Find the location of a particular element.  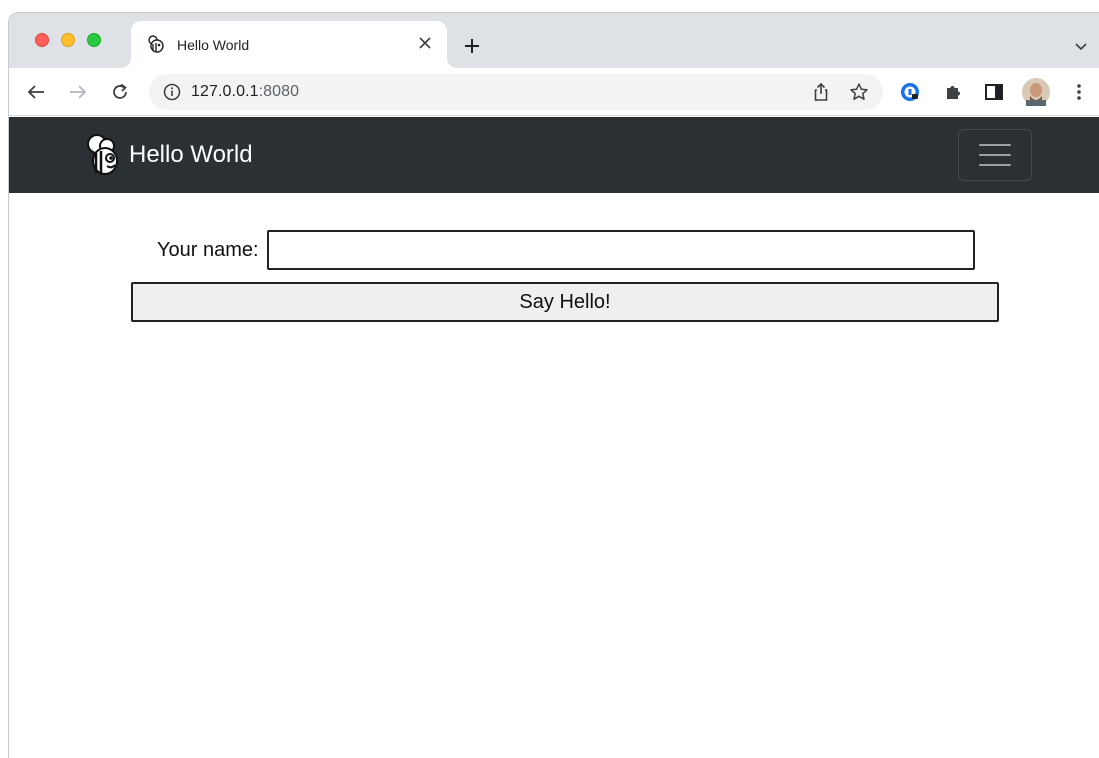

new-tab-icon is located at coordinates (472, 46).